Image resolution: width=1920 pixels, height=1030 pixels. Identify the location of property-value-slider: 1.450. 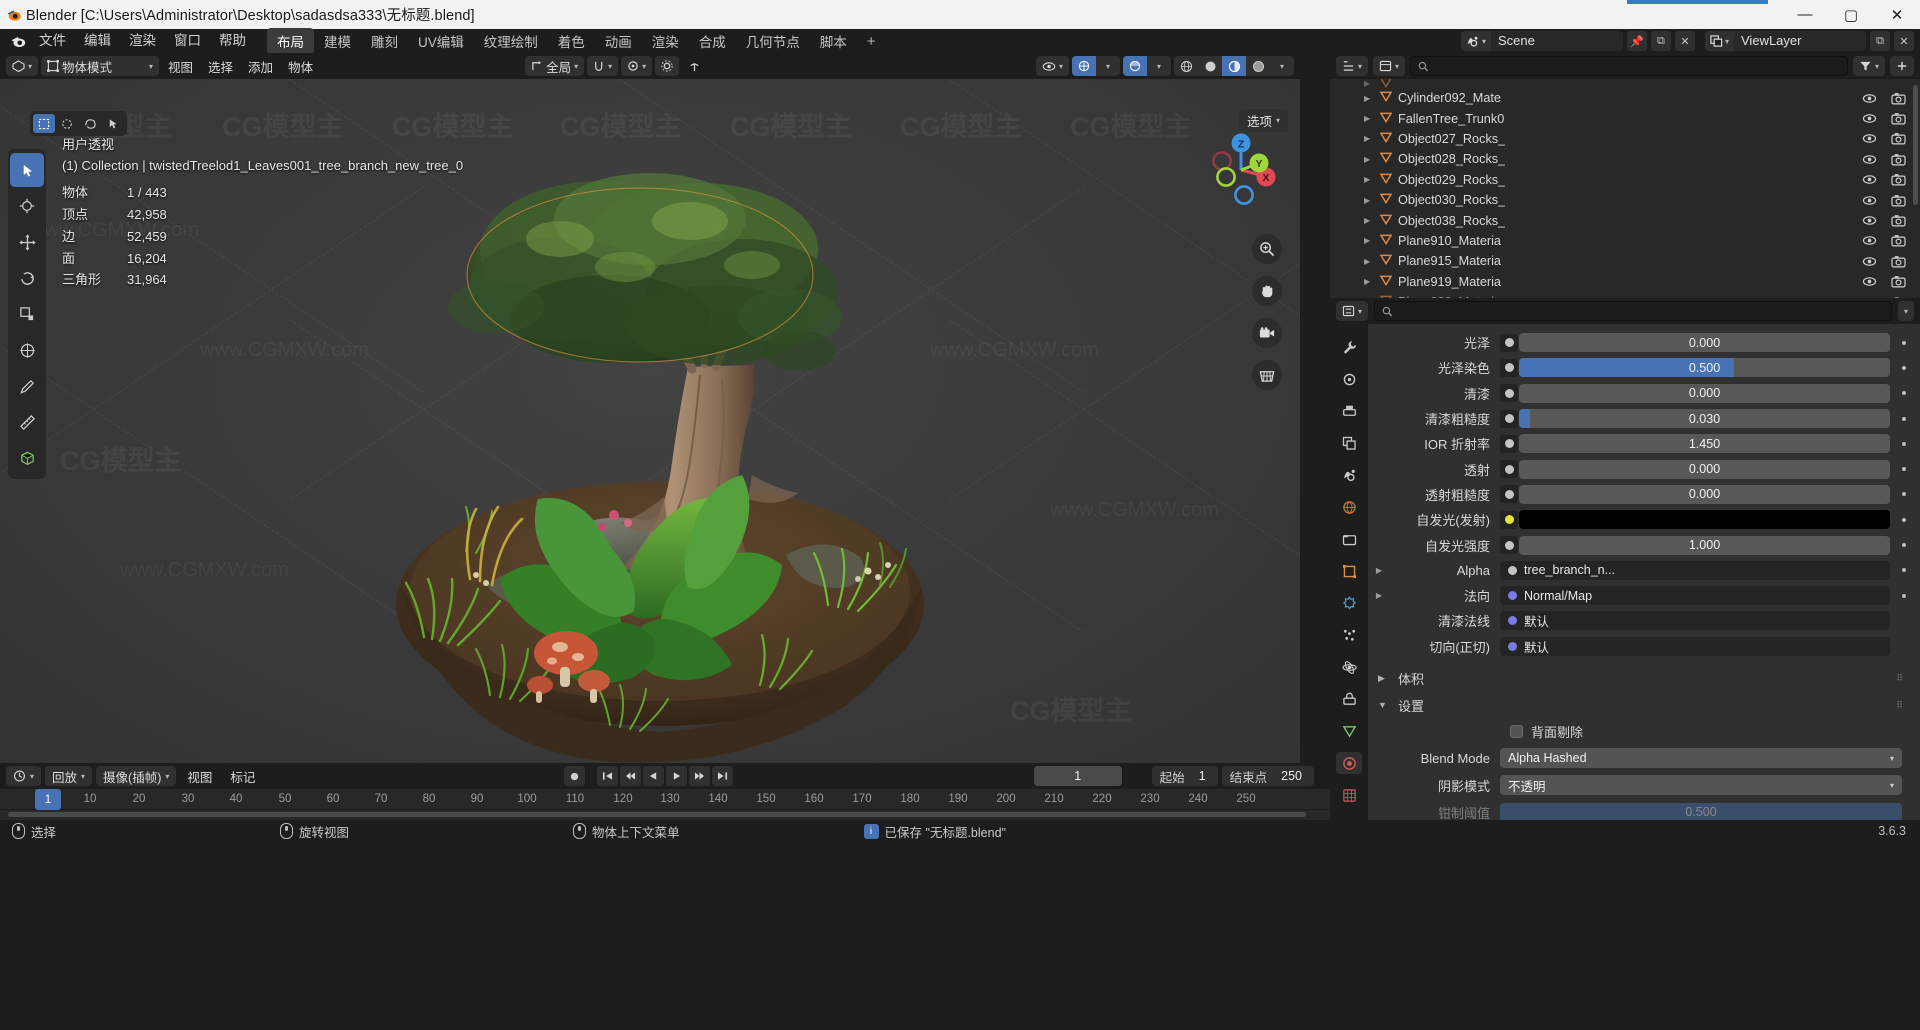
(1704, 444).